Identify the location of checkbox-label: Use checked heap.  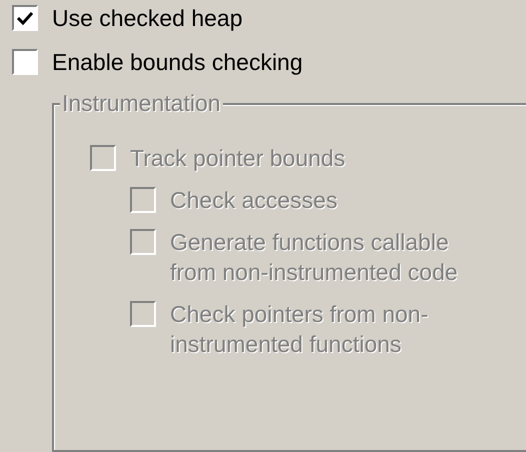
(147, 18).